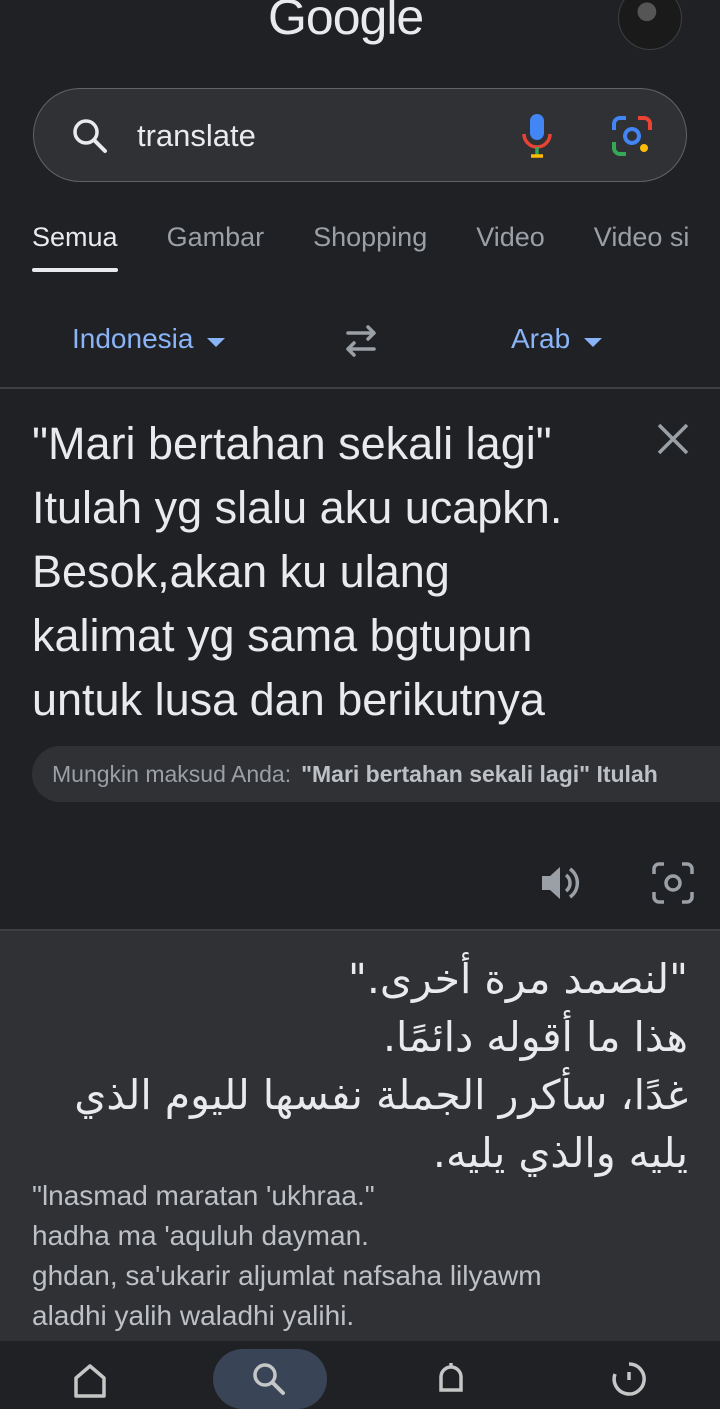  I want to click on search-tabs: Semua Gambar Shopping Video Video si, so click(360, 247).